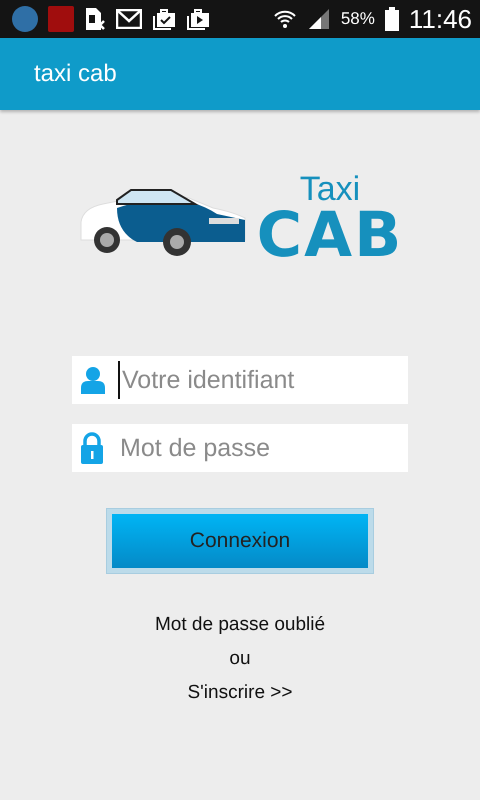 This screenshot has height=800, width=480. What do you see at coordinates (240, 625) in the screenshot?
I see `text-link: Mot de passe oublié` at bounding box center [240, 625].